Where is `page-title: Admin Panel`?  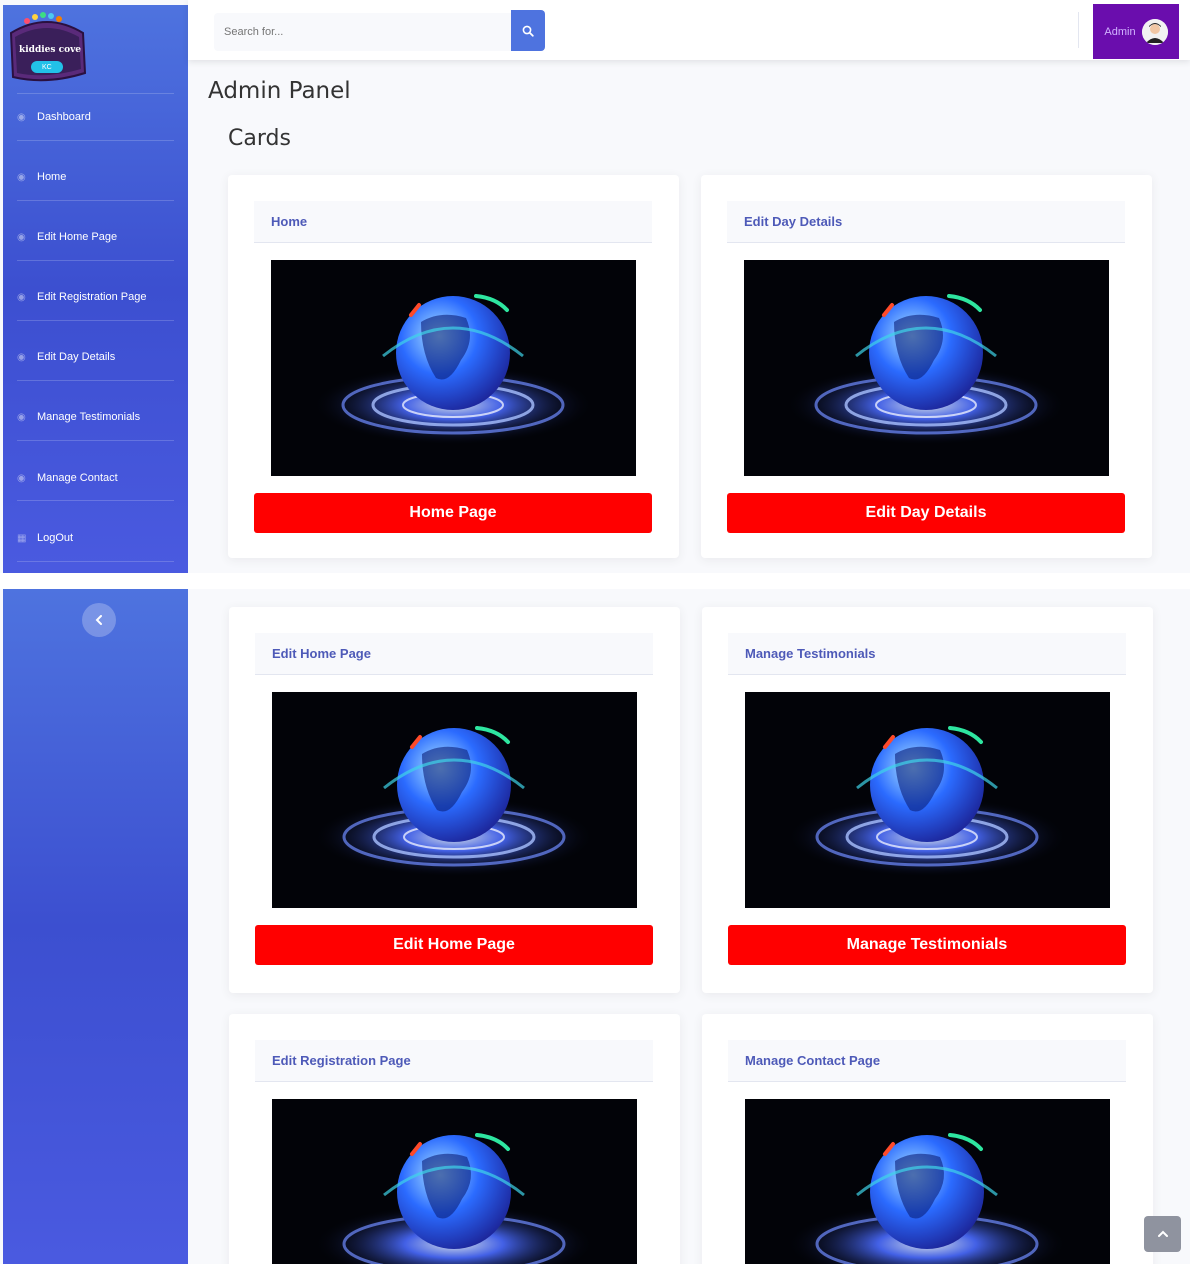
page-title: Admin Panel is located at coordinates (279, 91).